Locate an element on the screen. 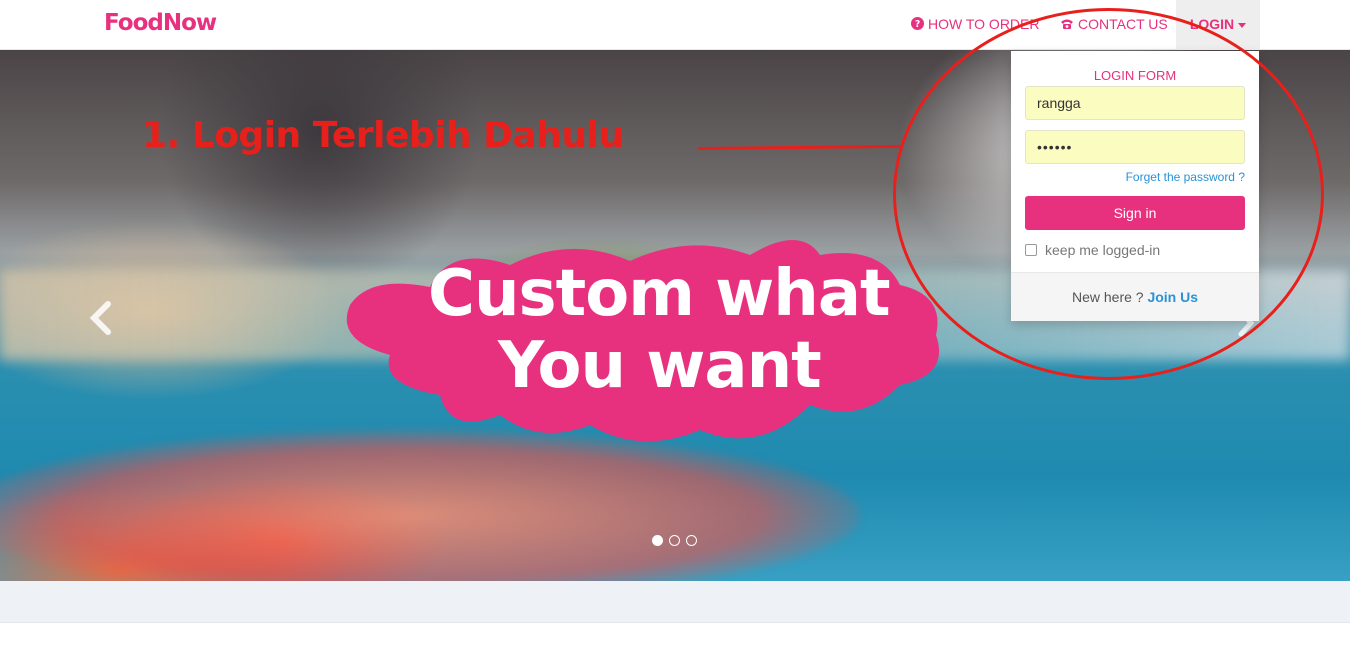  question-circle-icon: ? is located at coordinates (917, 25).